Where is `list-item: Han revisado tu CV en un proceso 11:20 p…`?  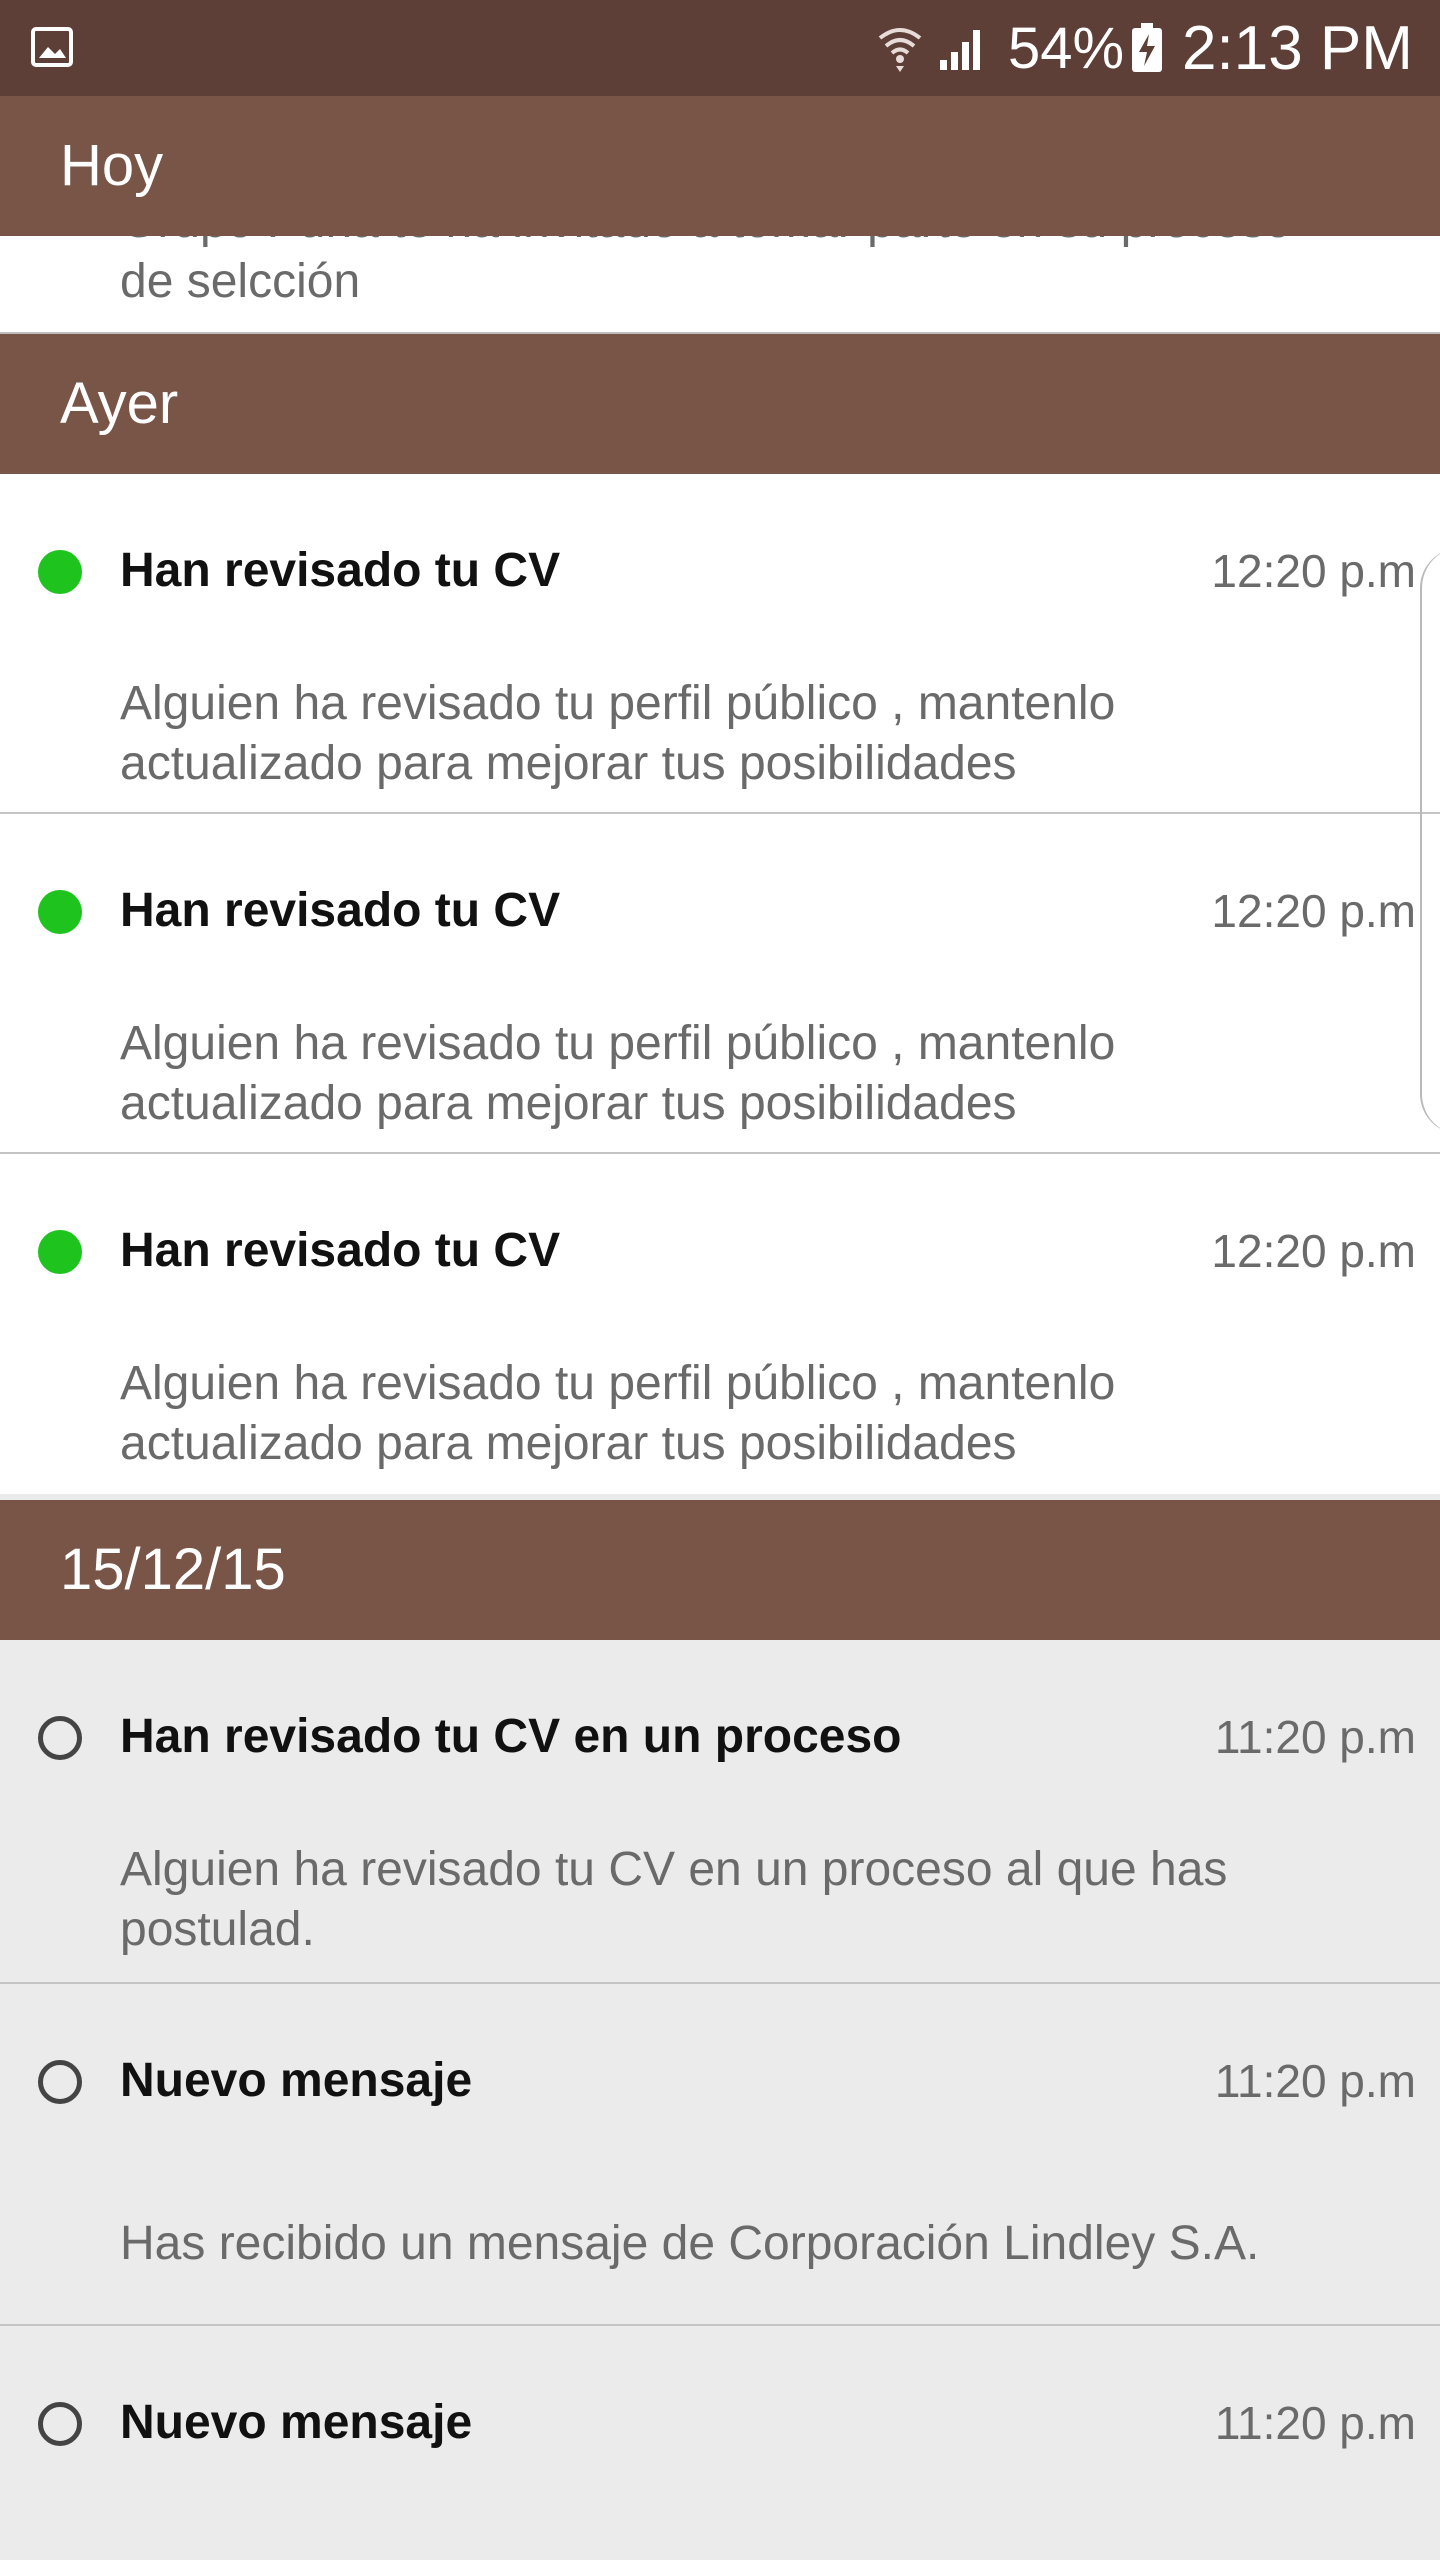
list-item: Han revisado tu CV en un proceso 11:20 p… is located at coordinates (720, 1812).